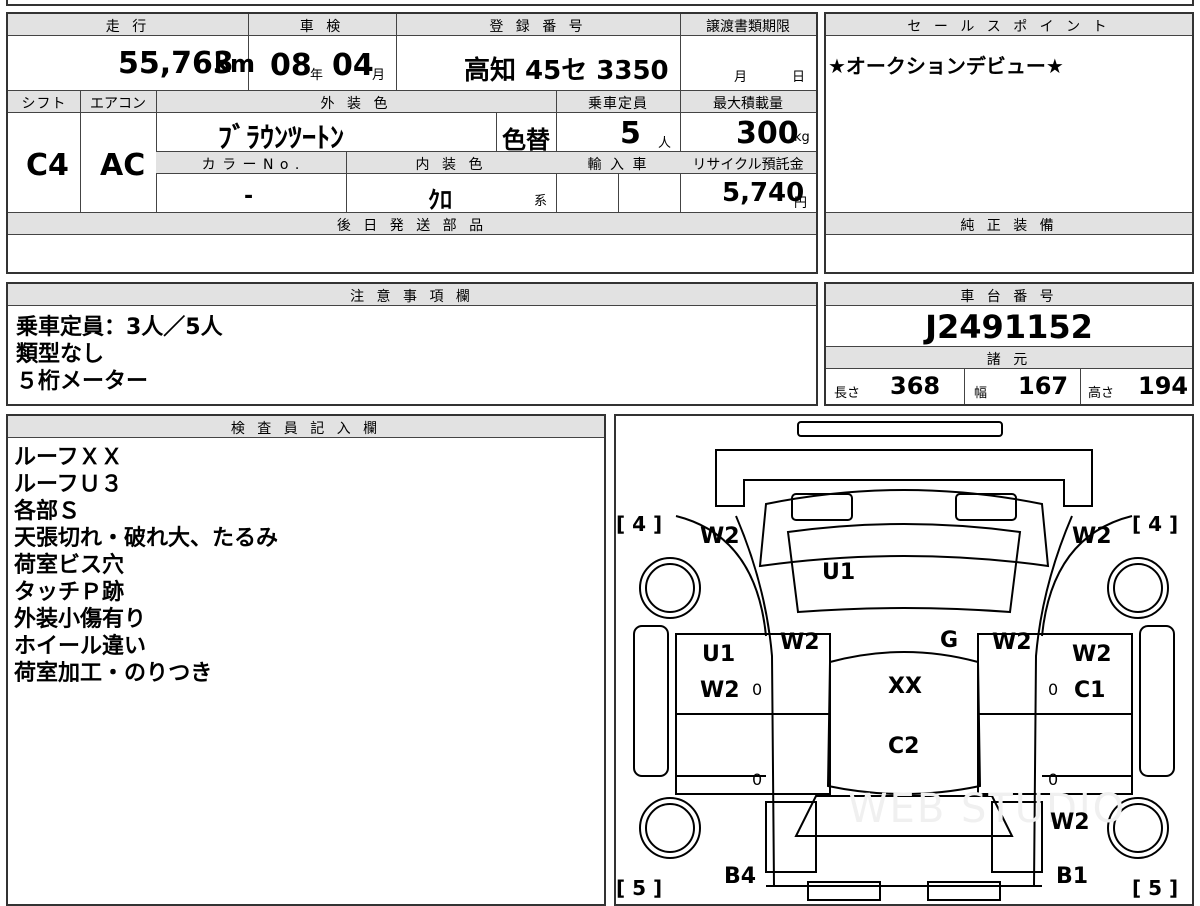 The height and width of the screenshot is (906, 1200). I want to click on width-value: 167, so click(1043, 386).